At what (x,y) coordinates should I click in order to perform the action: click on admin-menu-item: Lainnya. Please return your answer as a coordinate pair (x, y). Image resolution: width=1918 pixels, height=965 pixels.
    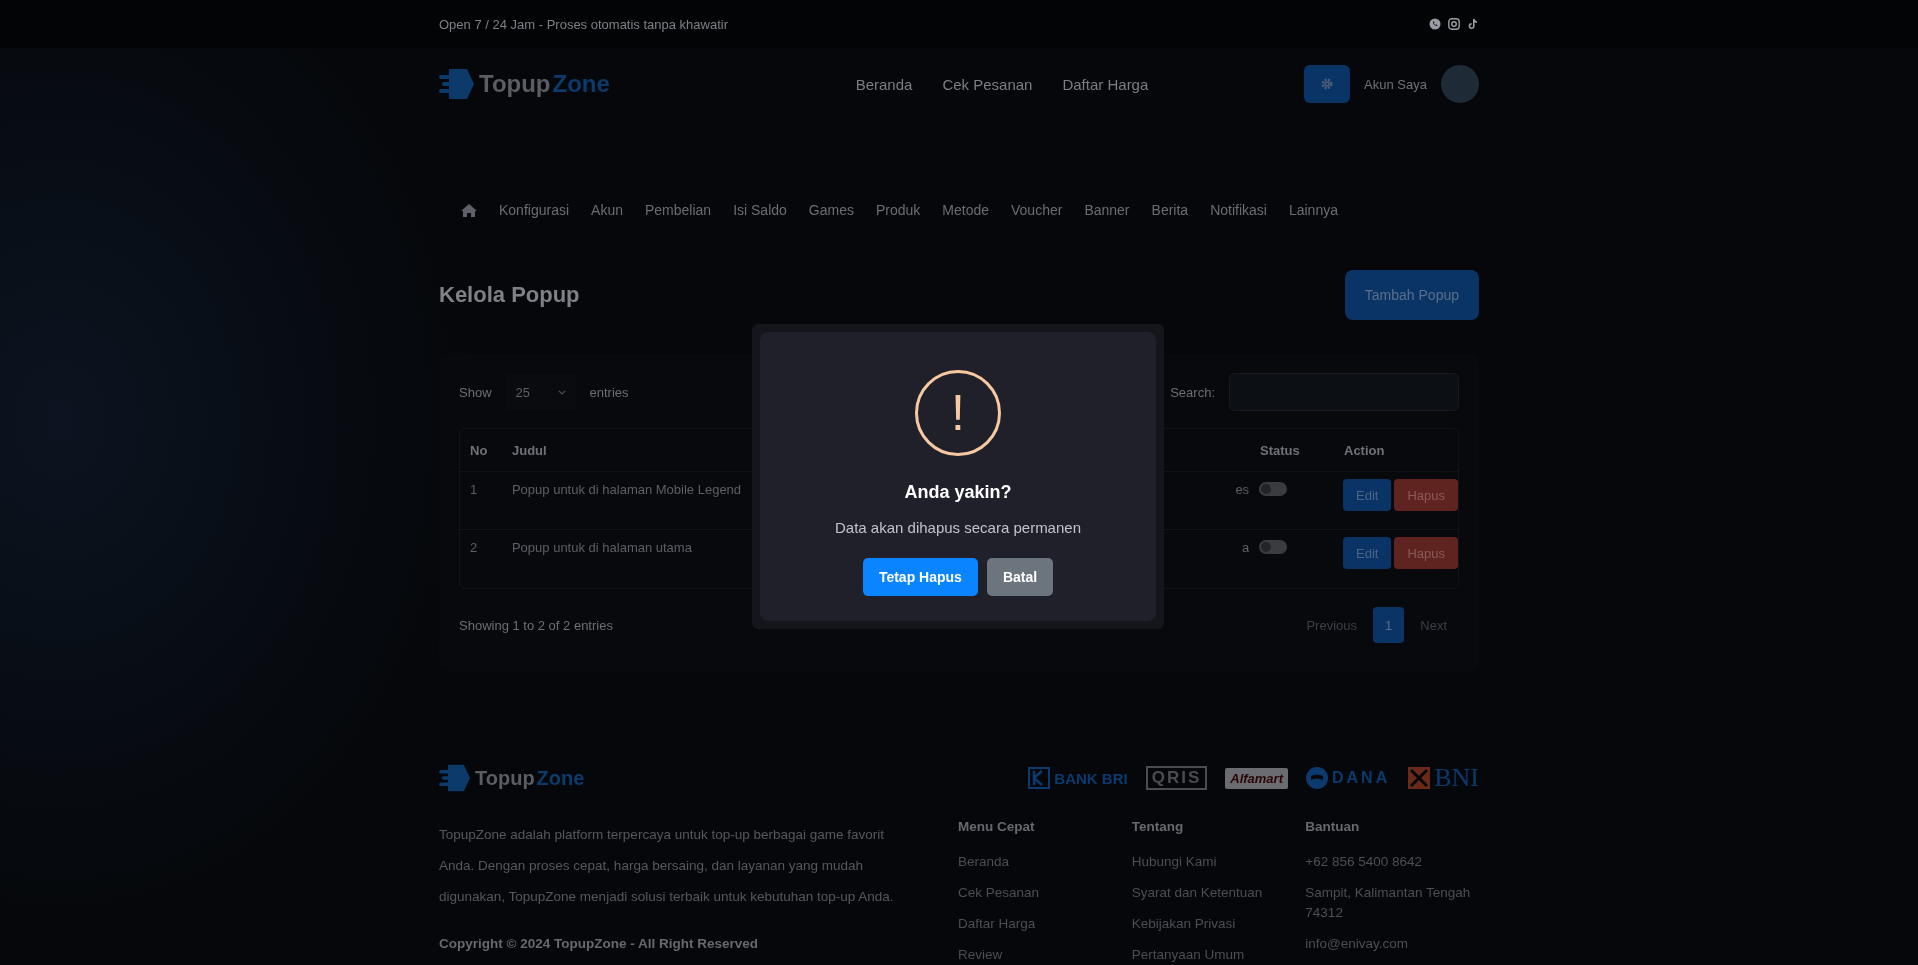
    Looking at the image, I should click on (1313, 210).